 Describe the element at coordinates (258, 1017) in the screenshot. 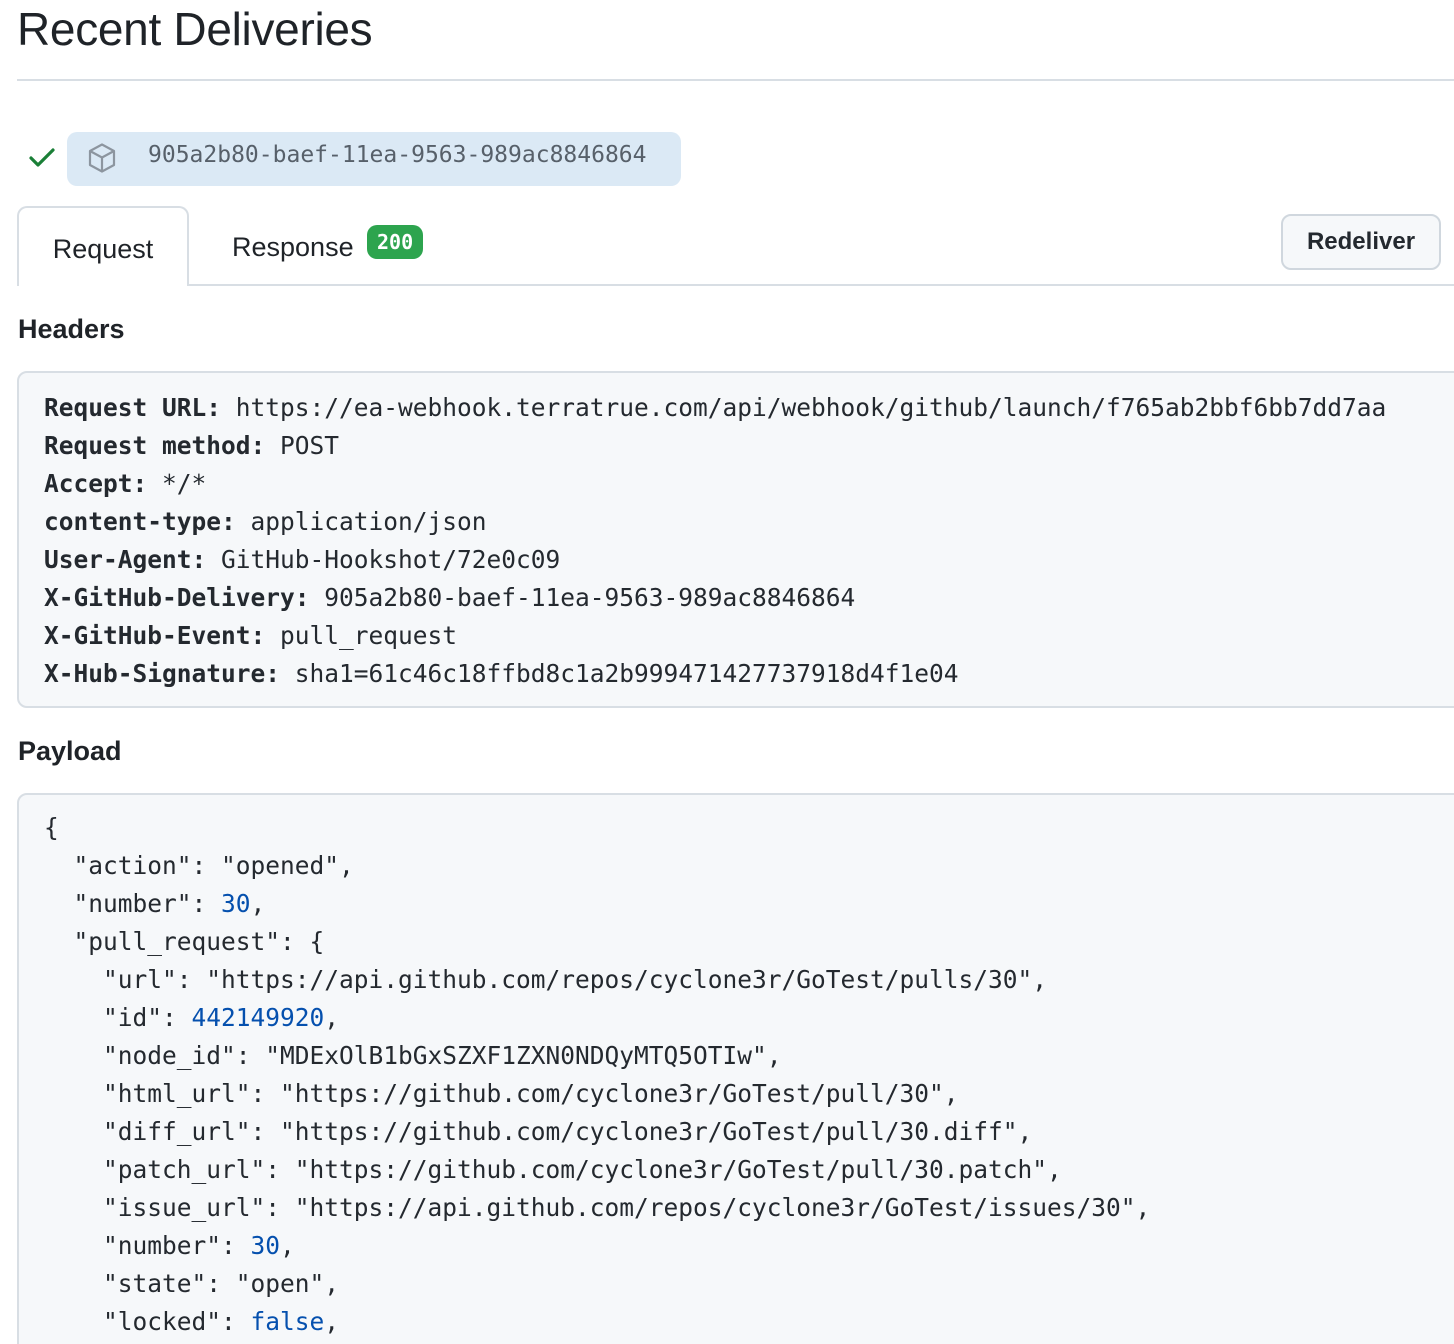

I see `payload-literal: 442149920` at that location.